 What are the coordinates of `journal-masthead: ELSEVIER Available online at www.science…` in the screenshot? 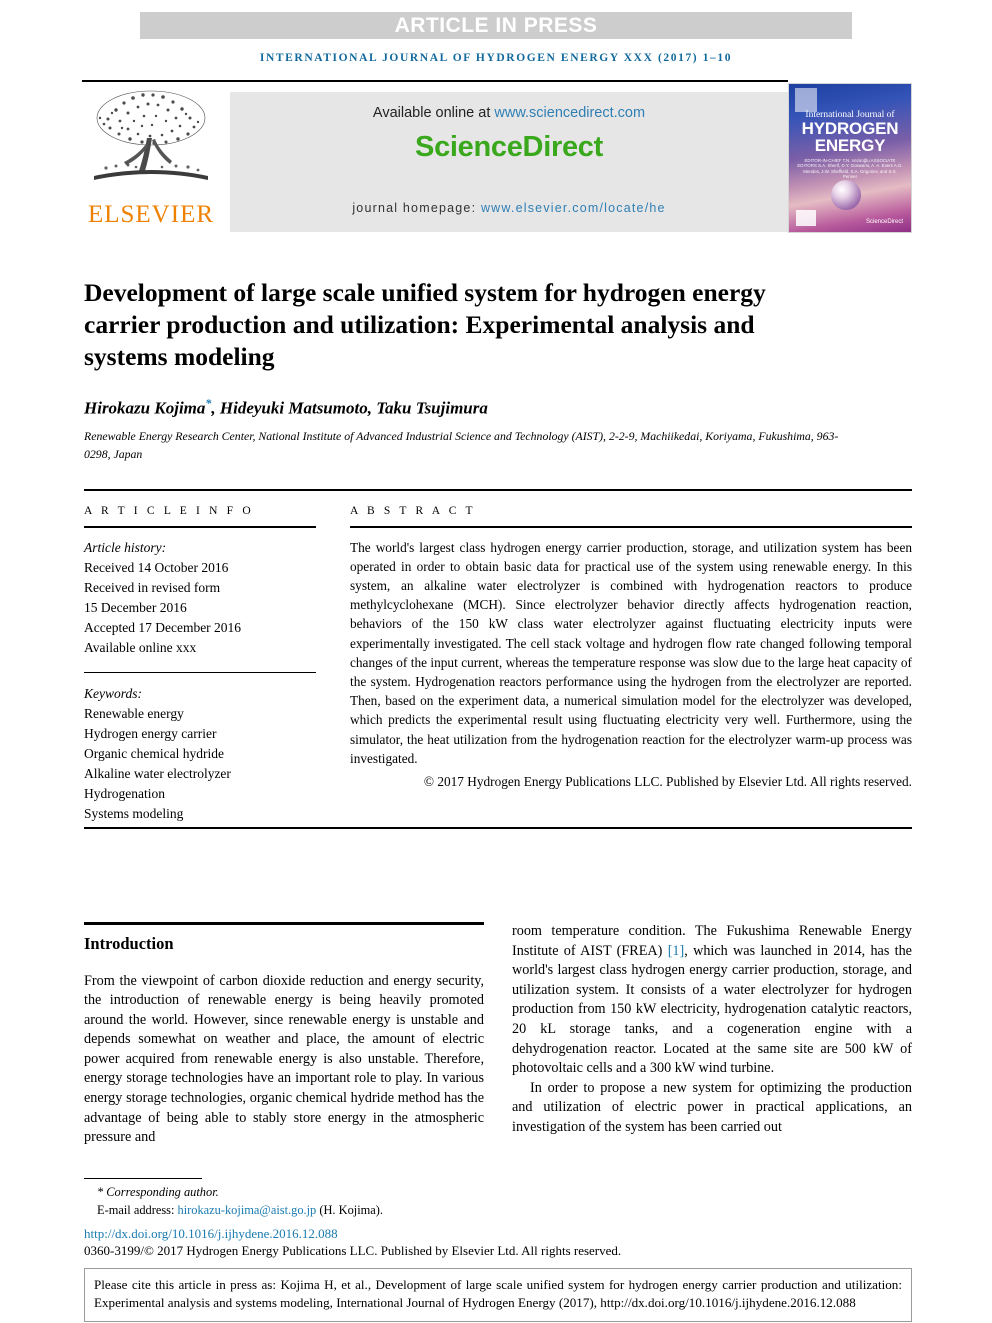 It's located at (496, 158).